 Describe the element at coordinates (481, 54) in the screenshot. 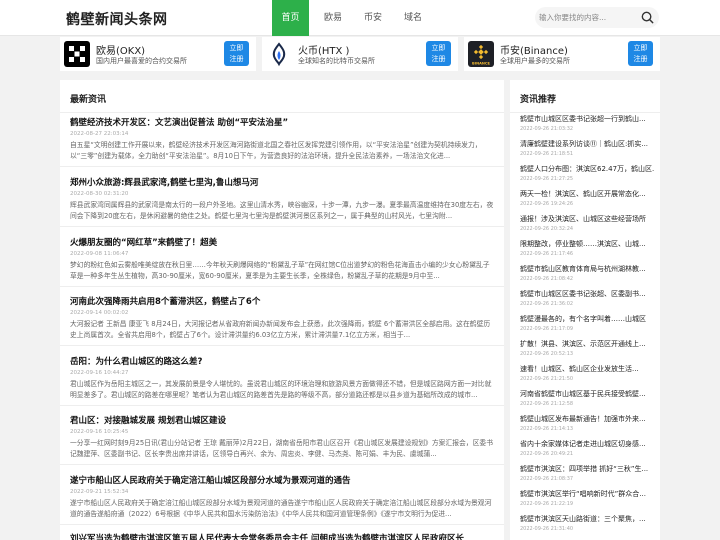

I see `binance-logo: BINANCE` at that location.